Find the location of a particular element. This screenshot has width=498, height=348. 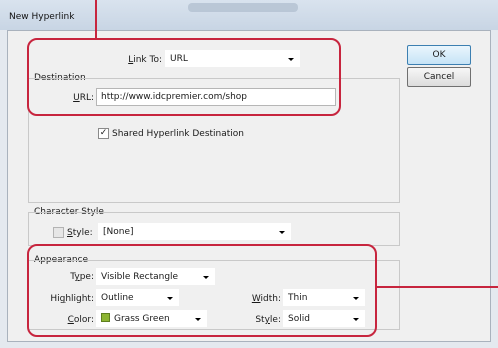

ok-button: OK is located at coordinates (439, 55).